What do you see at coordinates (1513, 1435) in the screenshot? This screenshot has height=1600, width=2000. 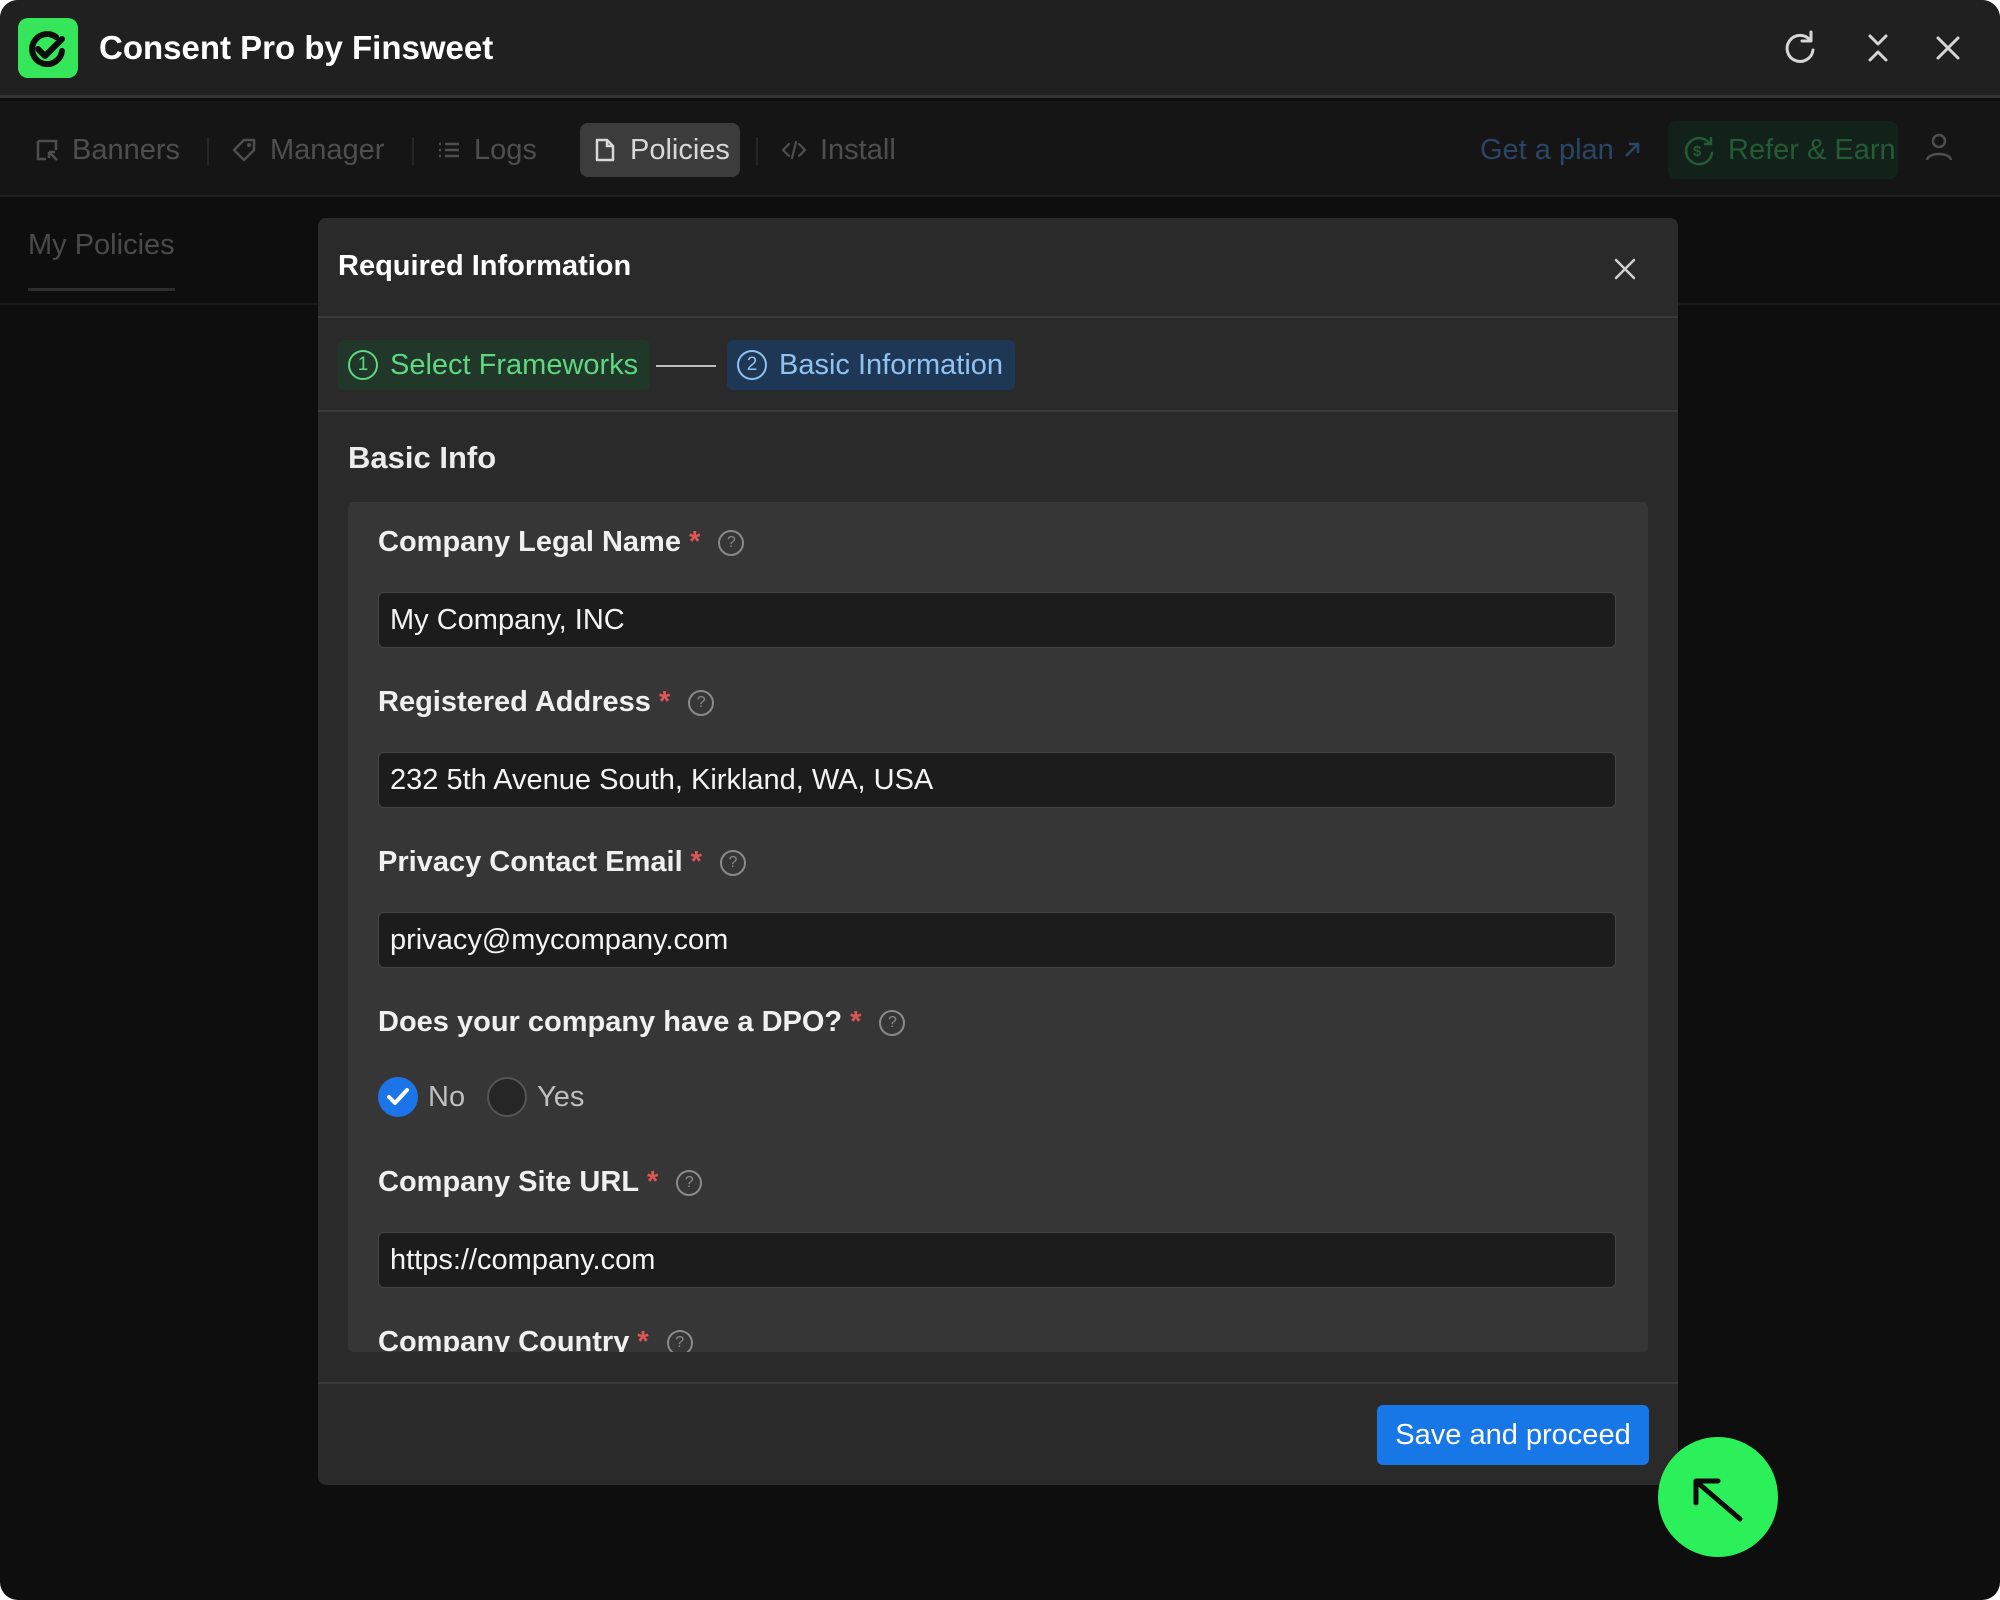 I see `save-and-proceed-button: Save and proceed` at bounding box center [1513, 1435].